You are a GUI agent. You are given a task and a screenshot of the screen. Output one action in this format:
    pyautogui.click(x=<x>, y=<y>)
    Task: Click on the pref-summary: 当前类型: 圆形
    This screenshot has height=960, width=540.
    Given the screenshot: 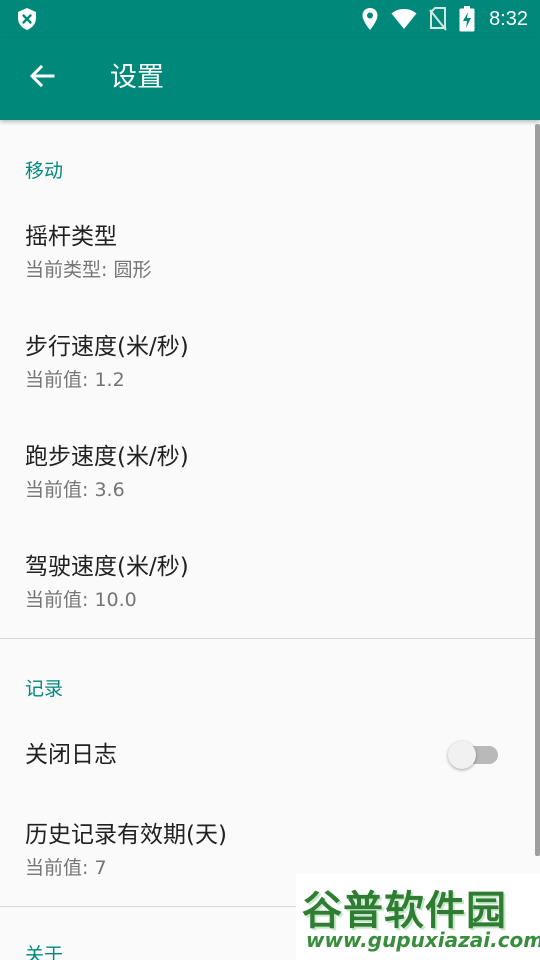 What is the action you would take?
    pyautogui.click(x=88, y=270)
    